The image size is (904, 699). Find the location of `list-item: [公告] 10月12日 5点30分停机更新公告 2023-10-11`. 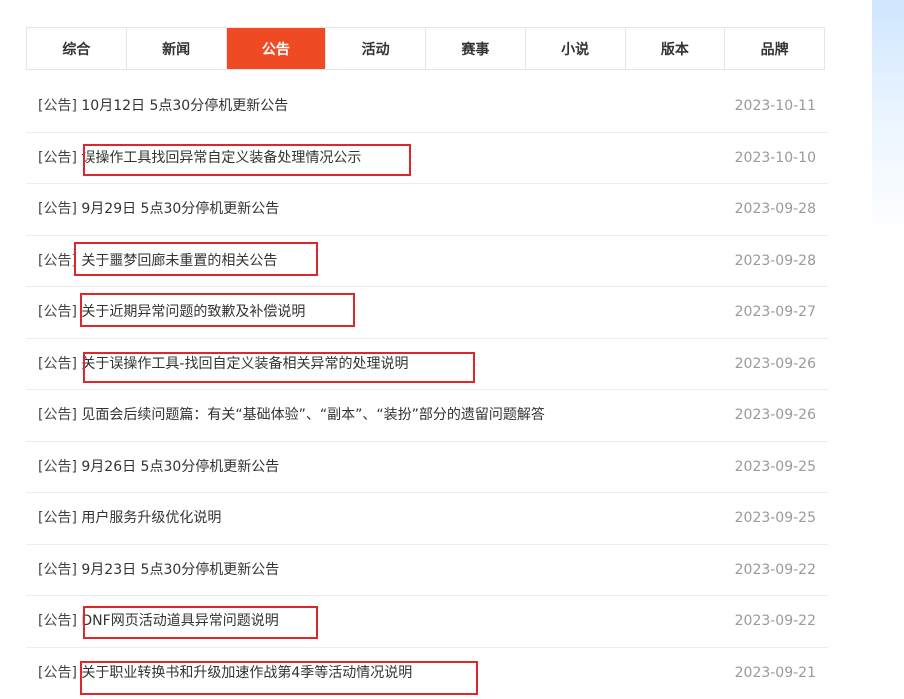

list-item: [公告] 10月12日 5点30分停机更新公告 2023-10-11 is located at coordinates (427, 107).